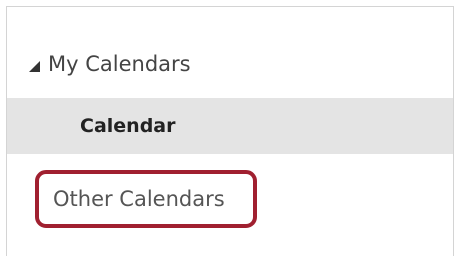 Image resolution: width=456 pixels, height=256 pixels. I want to click on my-calendars-group-header: My Calendars, so click(110, 64).